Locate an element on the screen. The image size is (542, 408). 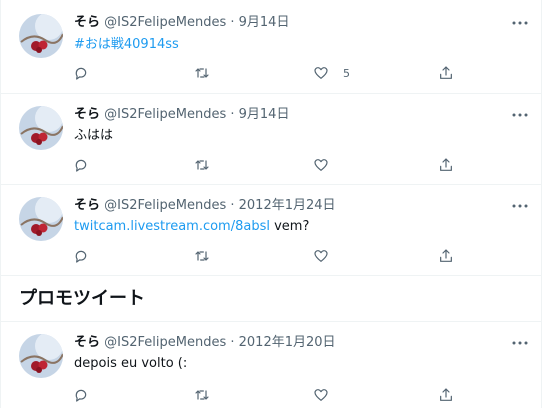
hashtag-link: #おは戦40914ss is located at coordinates (126, 44).